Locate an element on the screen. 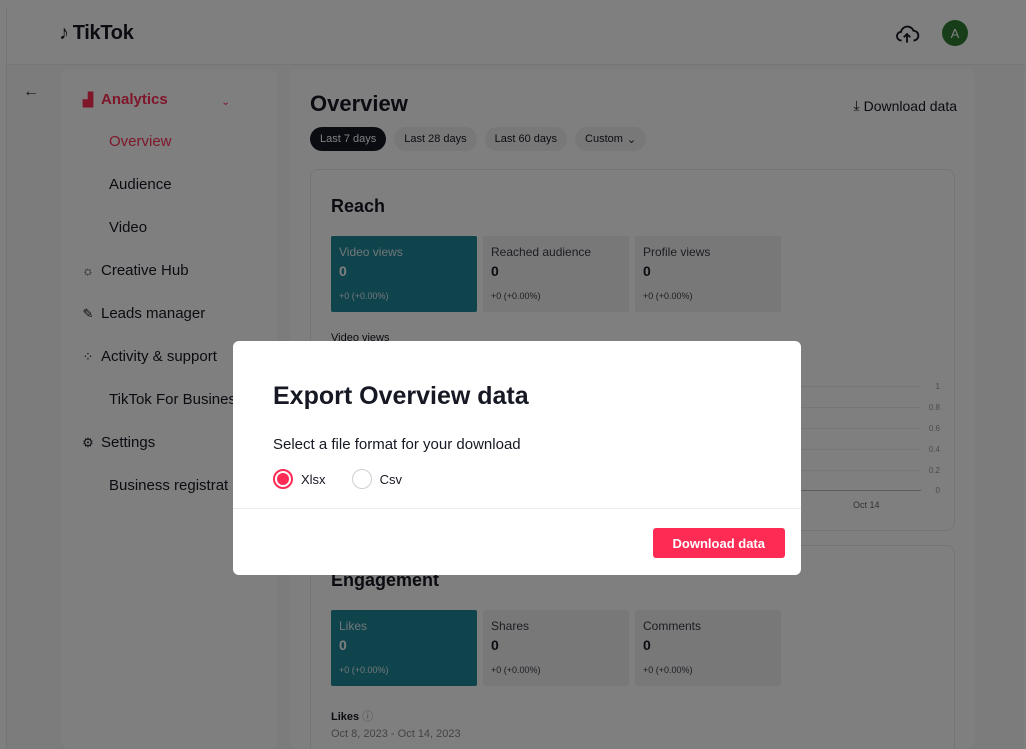  dialog-divider is located at coordinates (517, 508).